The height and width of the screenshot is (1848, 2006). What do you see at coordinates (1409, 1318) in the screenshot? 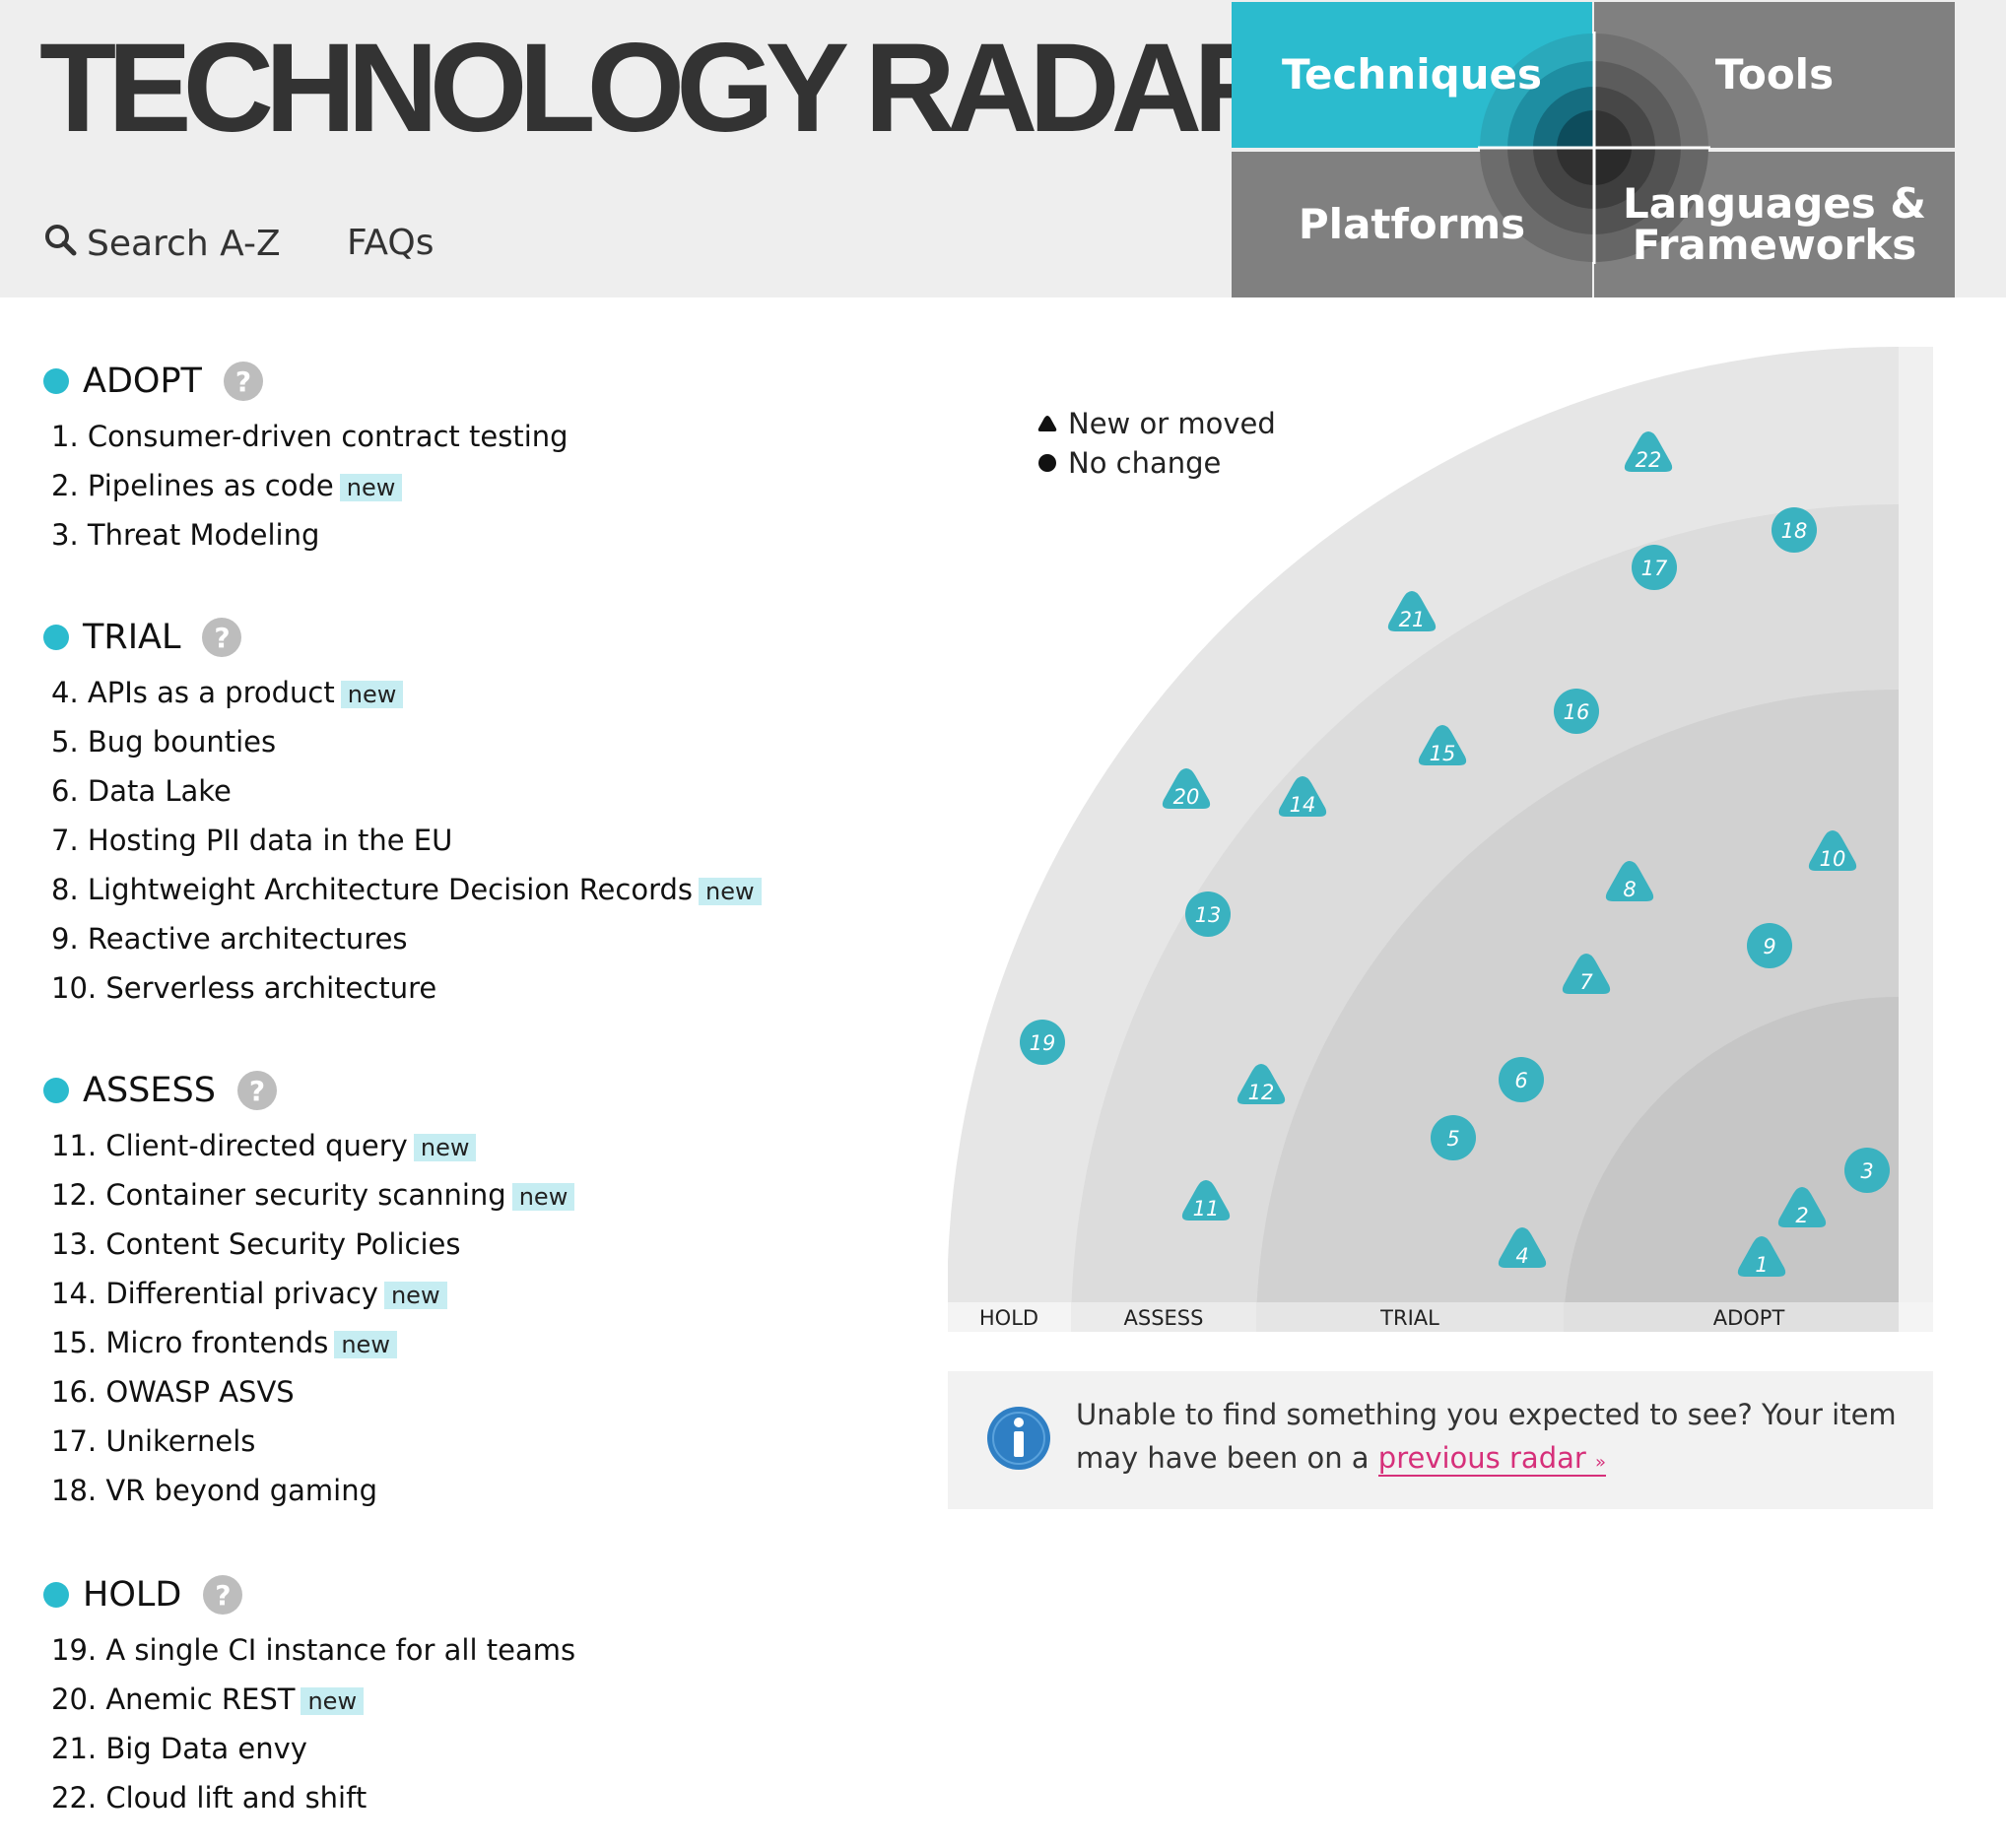
I see `ring-label-trial: TRIAL` at bounding box center [1409, 1318].